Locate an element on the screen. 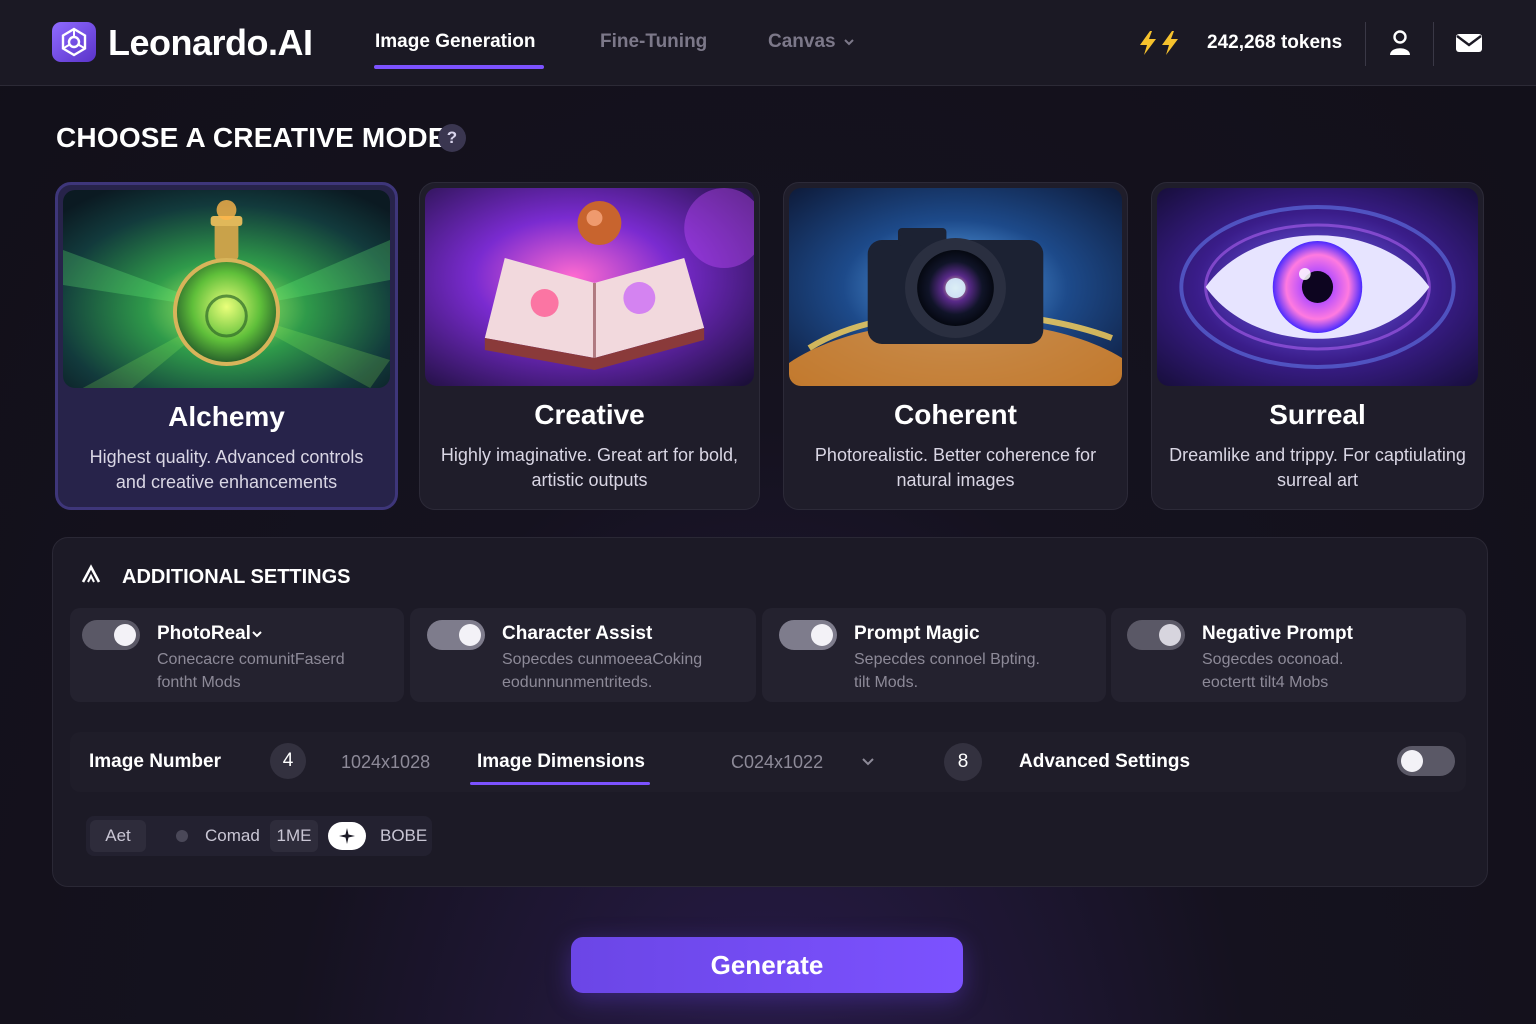  option-title: Negative Prompt is located at coordinates (1277, 634).